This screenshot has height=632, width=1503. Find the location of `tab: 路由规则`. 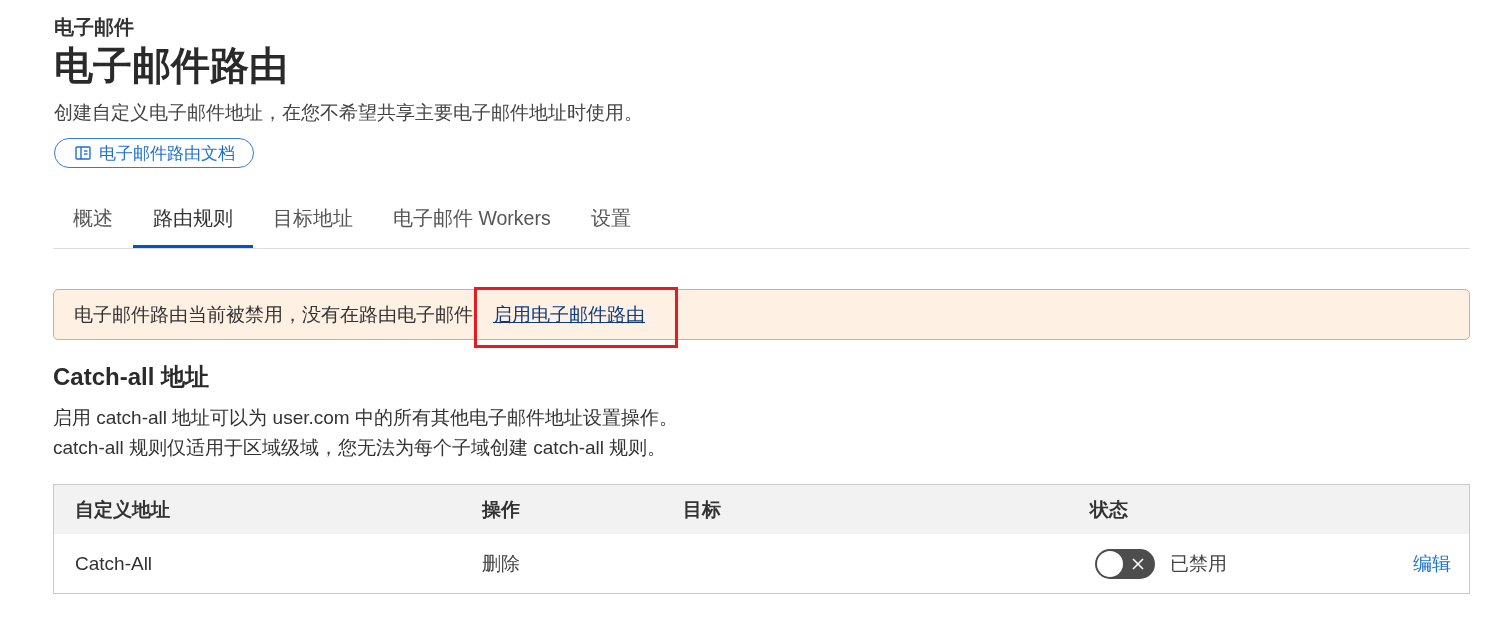

tab: 路由规则 is located at coordinates (193, 221).